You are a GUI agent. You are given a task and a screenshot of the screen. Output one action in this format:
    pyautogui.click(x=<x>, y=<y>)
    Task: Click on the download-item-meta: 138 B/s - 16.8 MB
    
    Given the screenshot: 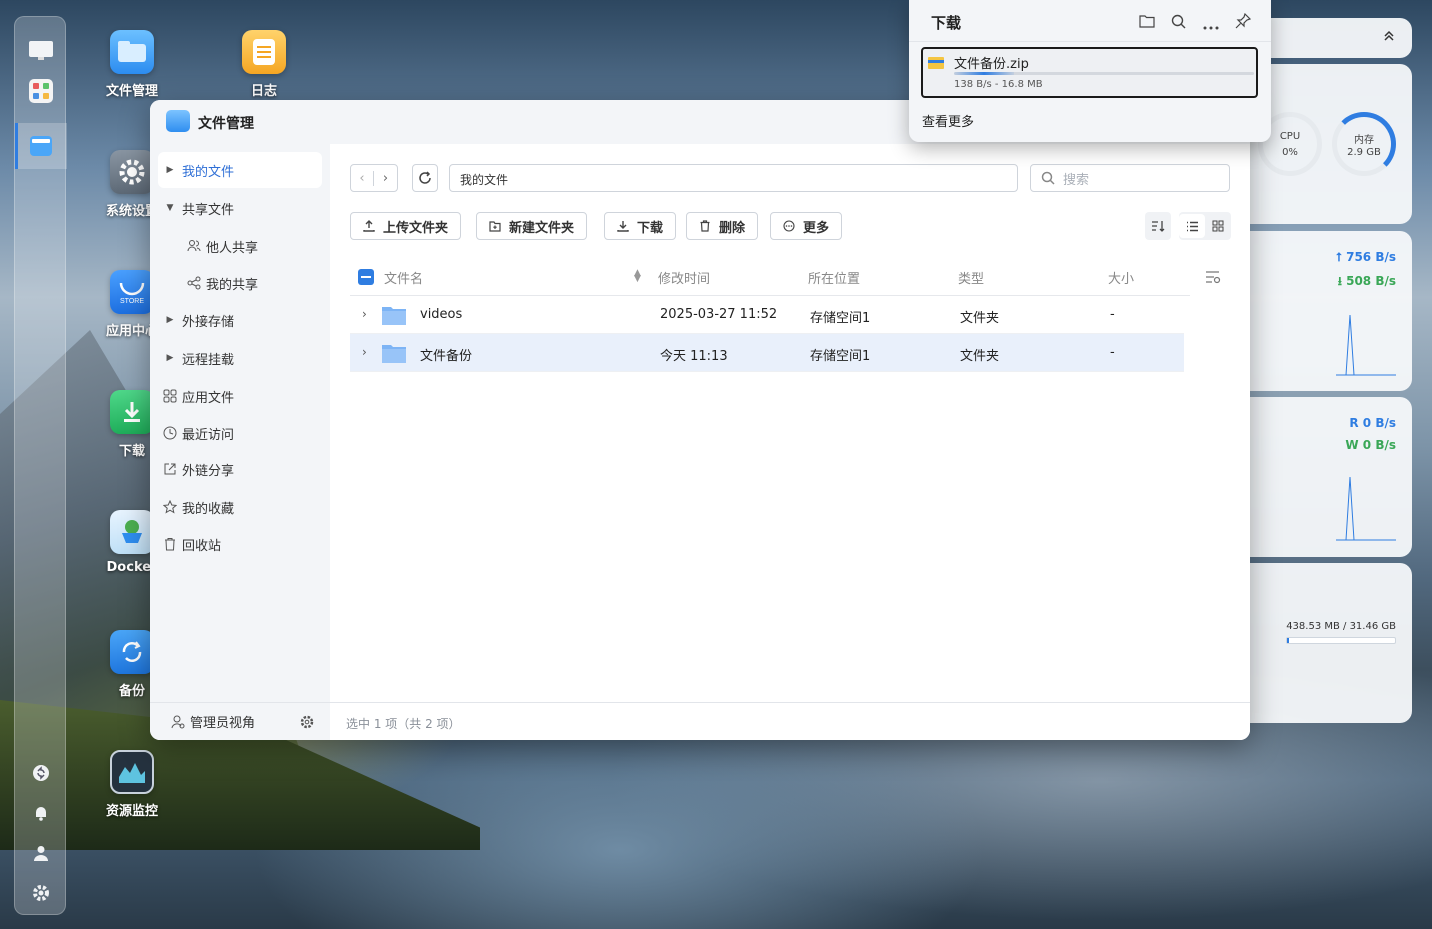 What is the action you would take?
    pyautogui.click(x=998, y=84)
    